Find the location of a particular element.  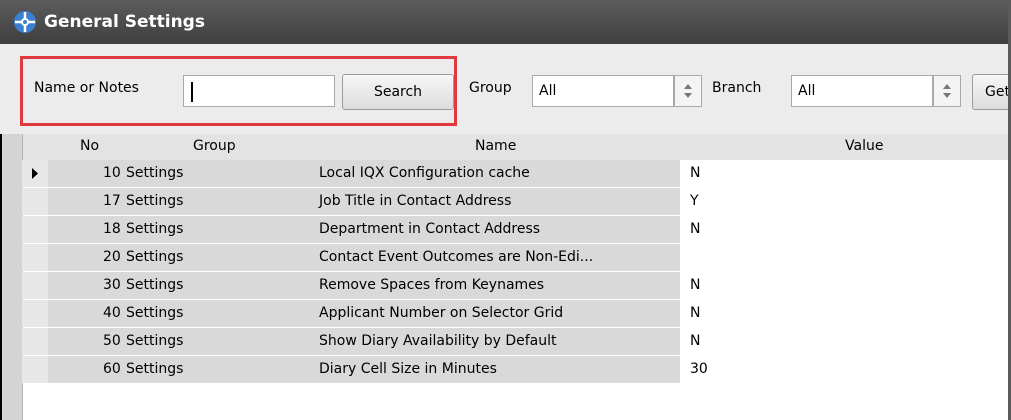

row-no: 60 is located at coordinates (112, 369).